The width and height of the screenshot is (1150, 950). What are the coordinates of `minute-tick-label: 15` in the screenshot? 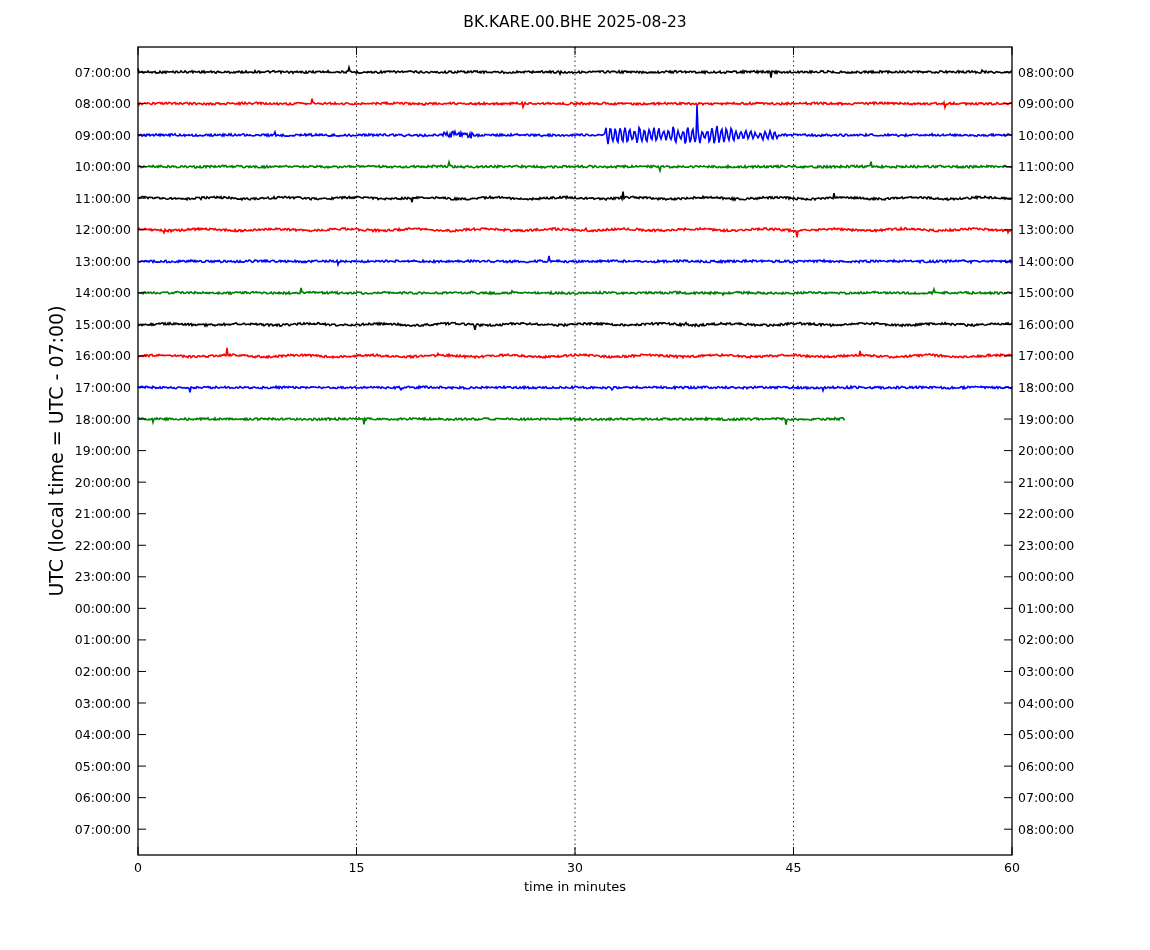 It's located at (356, 867).